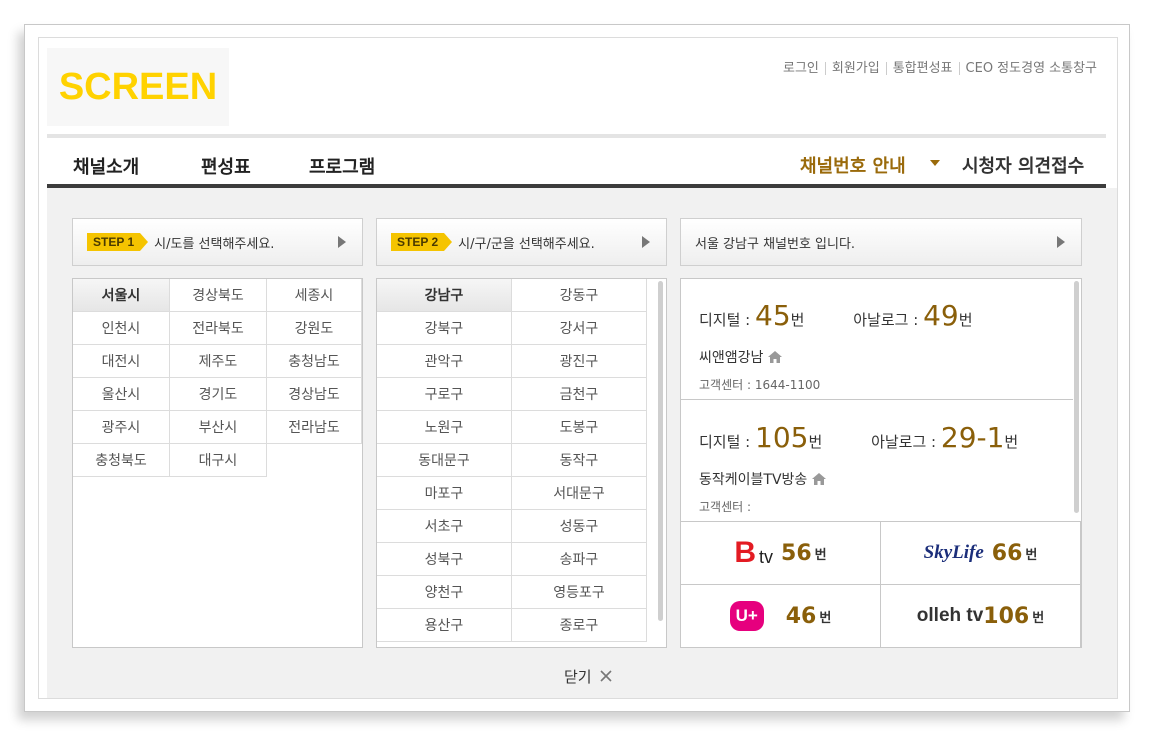 The width and height of the screenshot is (1154, 736). What do you see at coordinates (1076, 397) in the screenshot?
I see `channel-scrollbar` at bounding box center [1076, 397].